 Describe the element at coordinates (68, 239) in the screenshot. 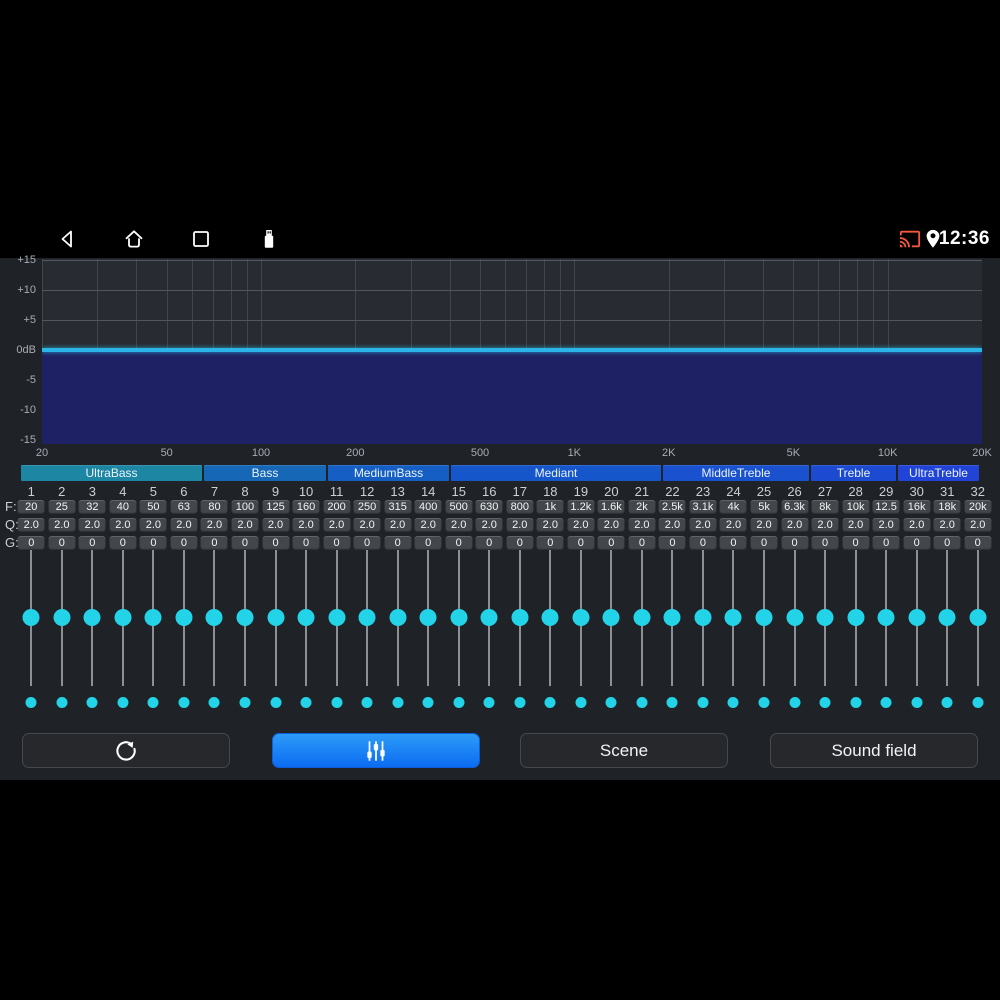

I see `back-icon` at that location.